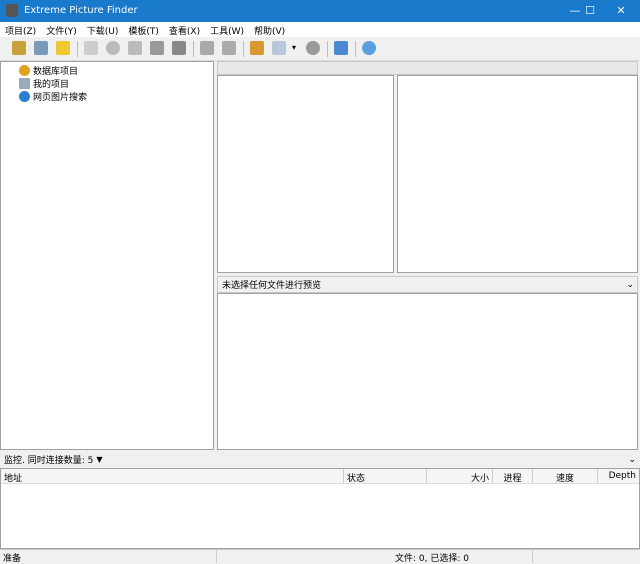 This screenshot has height=564, width=640. I want to click on menu-project: 项目(Z), so click(20, 29).